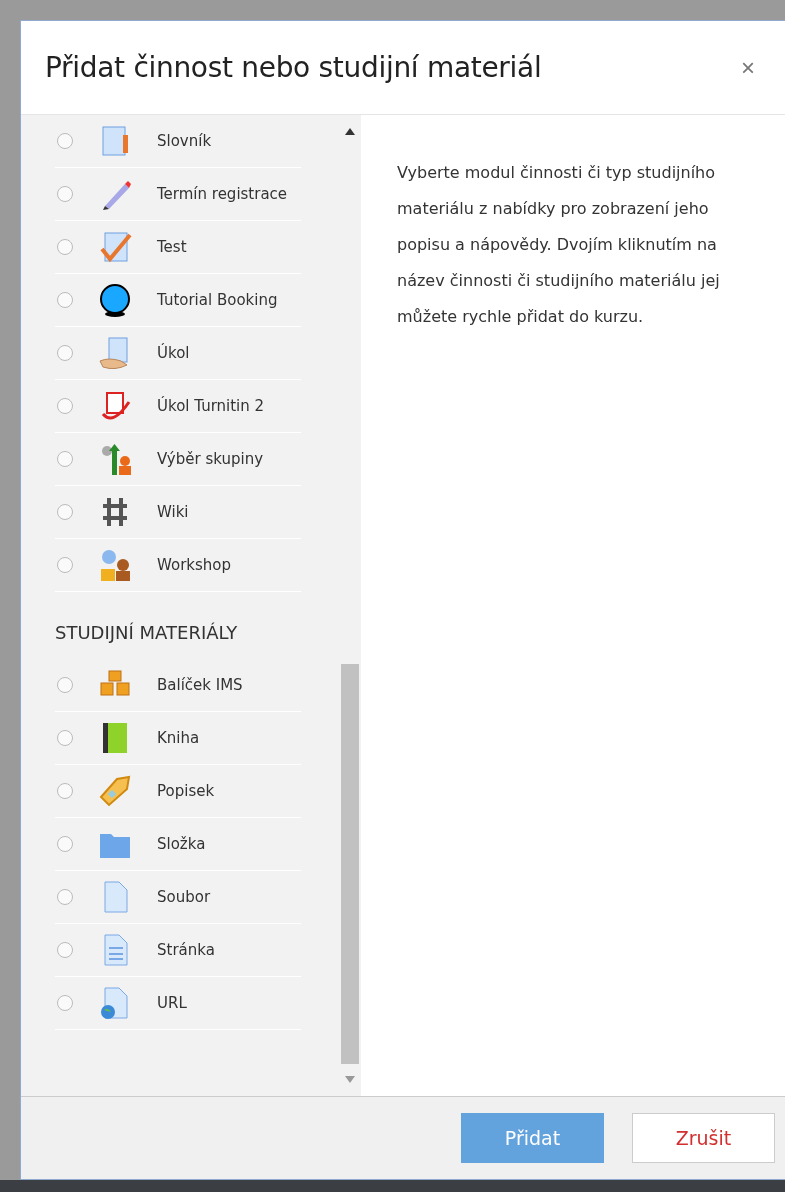  I want to click on dialog-title: Přidat činnost nebo studijní materiál, so click(293, 67).